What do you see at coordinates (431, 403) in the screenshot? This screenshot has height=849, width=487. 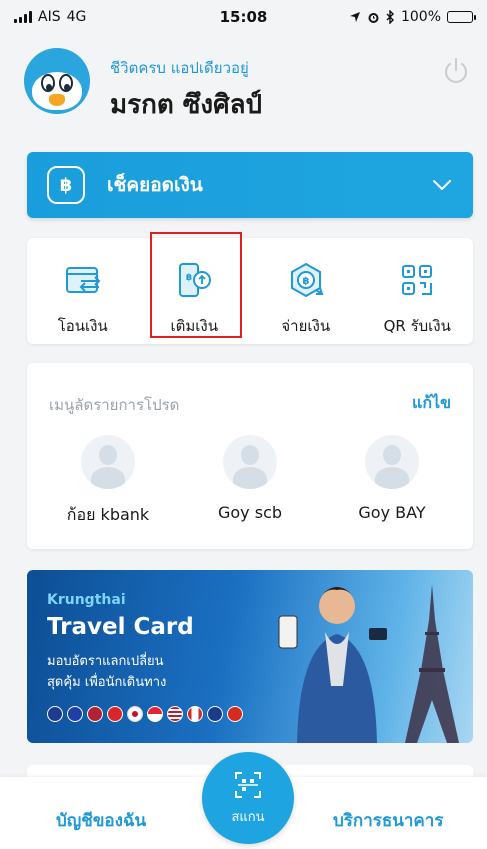 I see `favorites-edit-button: แก้ไข` at bounding box center [431, 403].